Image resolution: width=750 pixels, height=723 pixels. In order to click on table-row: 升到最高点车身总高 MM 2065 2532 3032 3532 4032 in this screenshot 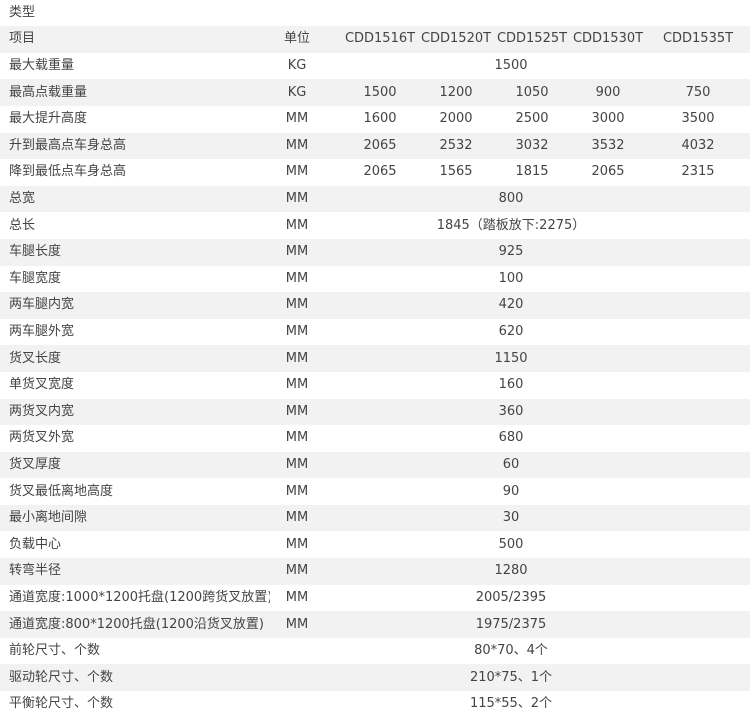, I will do `click(375, 146)`.